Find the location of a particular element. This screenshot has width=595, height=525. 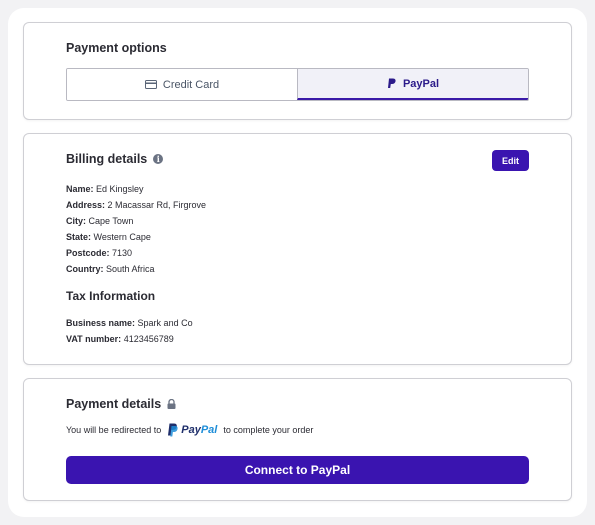

payment-details-title: Payment details is located at coordinates (114, 404).